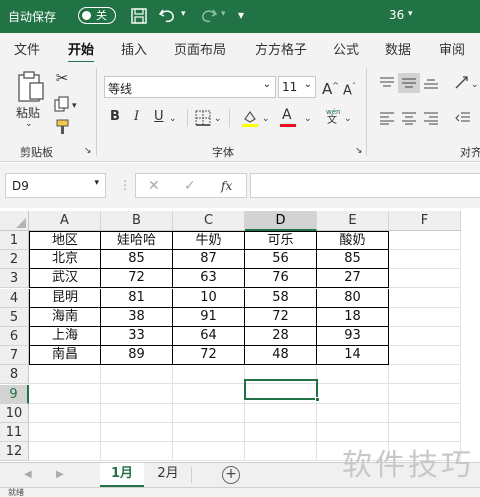 The image size is (480, 497). What do you see at coordinates (14, 240) in the screenshot?
I see `row-header-1: 1` at bounding box center [14, 240].